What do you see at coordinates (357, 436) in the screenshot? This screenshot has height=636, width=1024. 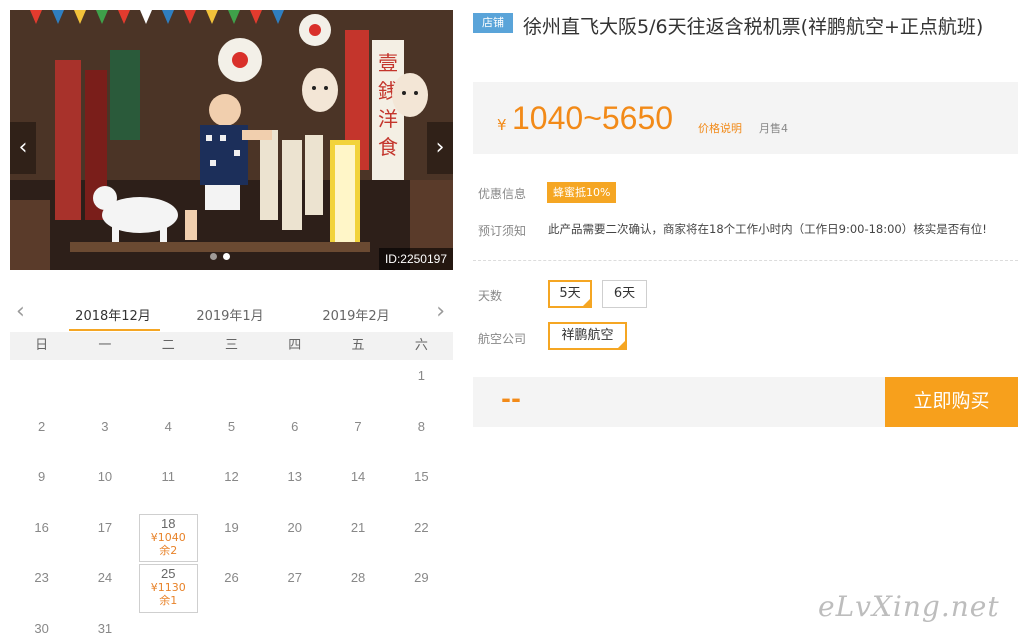 I see `calendar-day: 7` at bounding box center [357, 436].